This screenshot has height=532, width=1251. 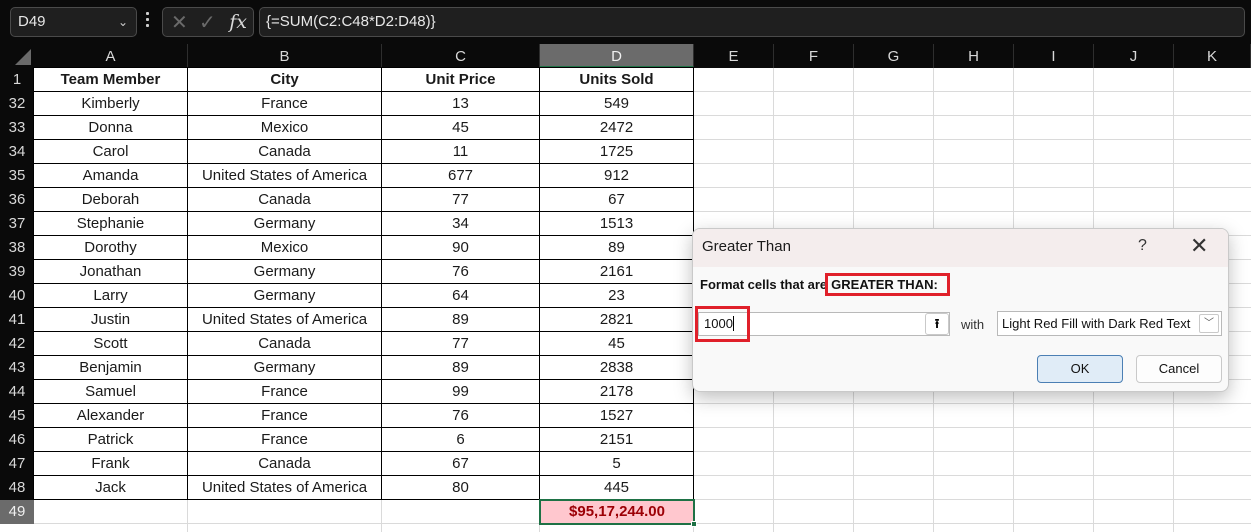 I want to click on table-cell: 64, so click(x=461, y=296).